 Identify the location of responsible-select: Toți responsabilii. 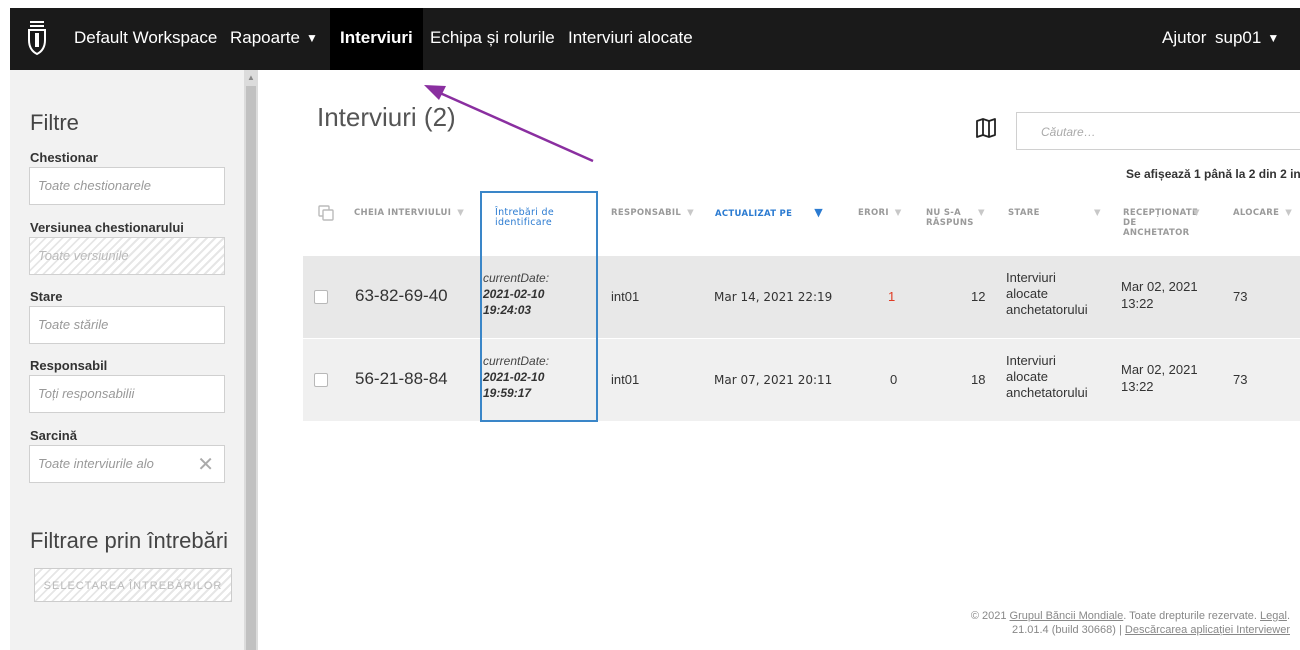
(127, 394).